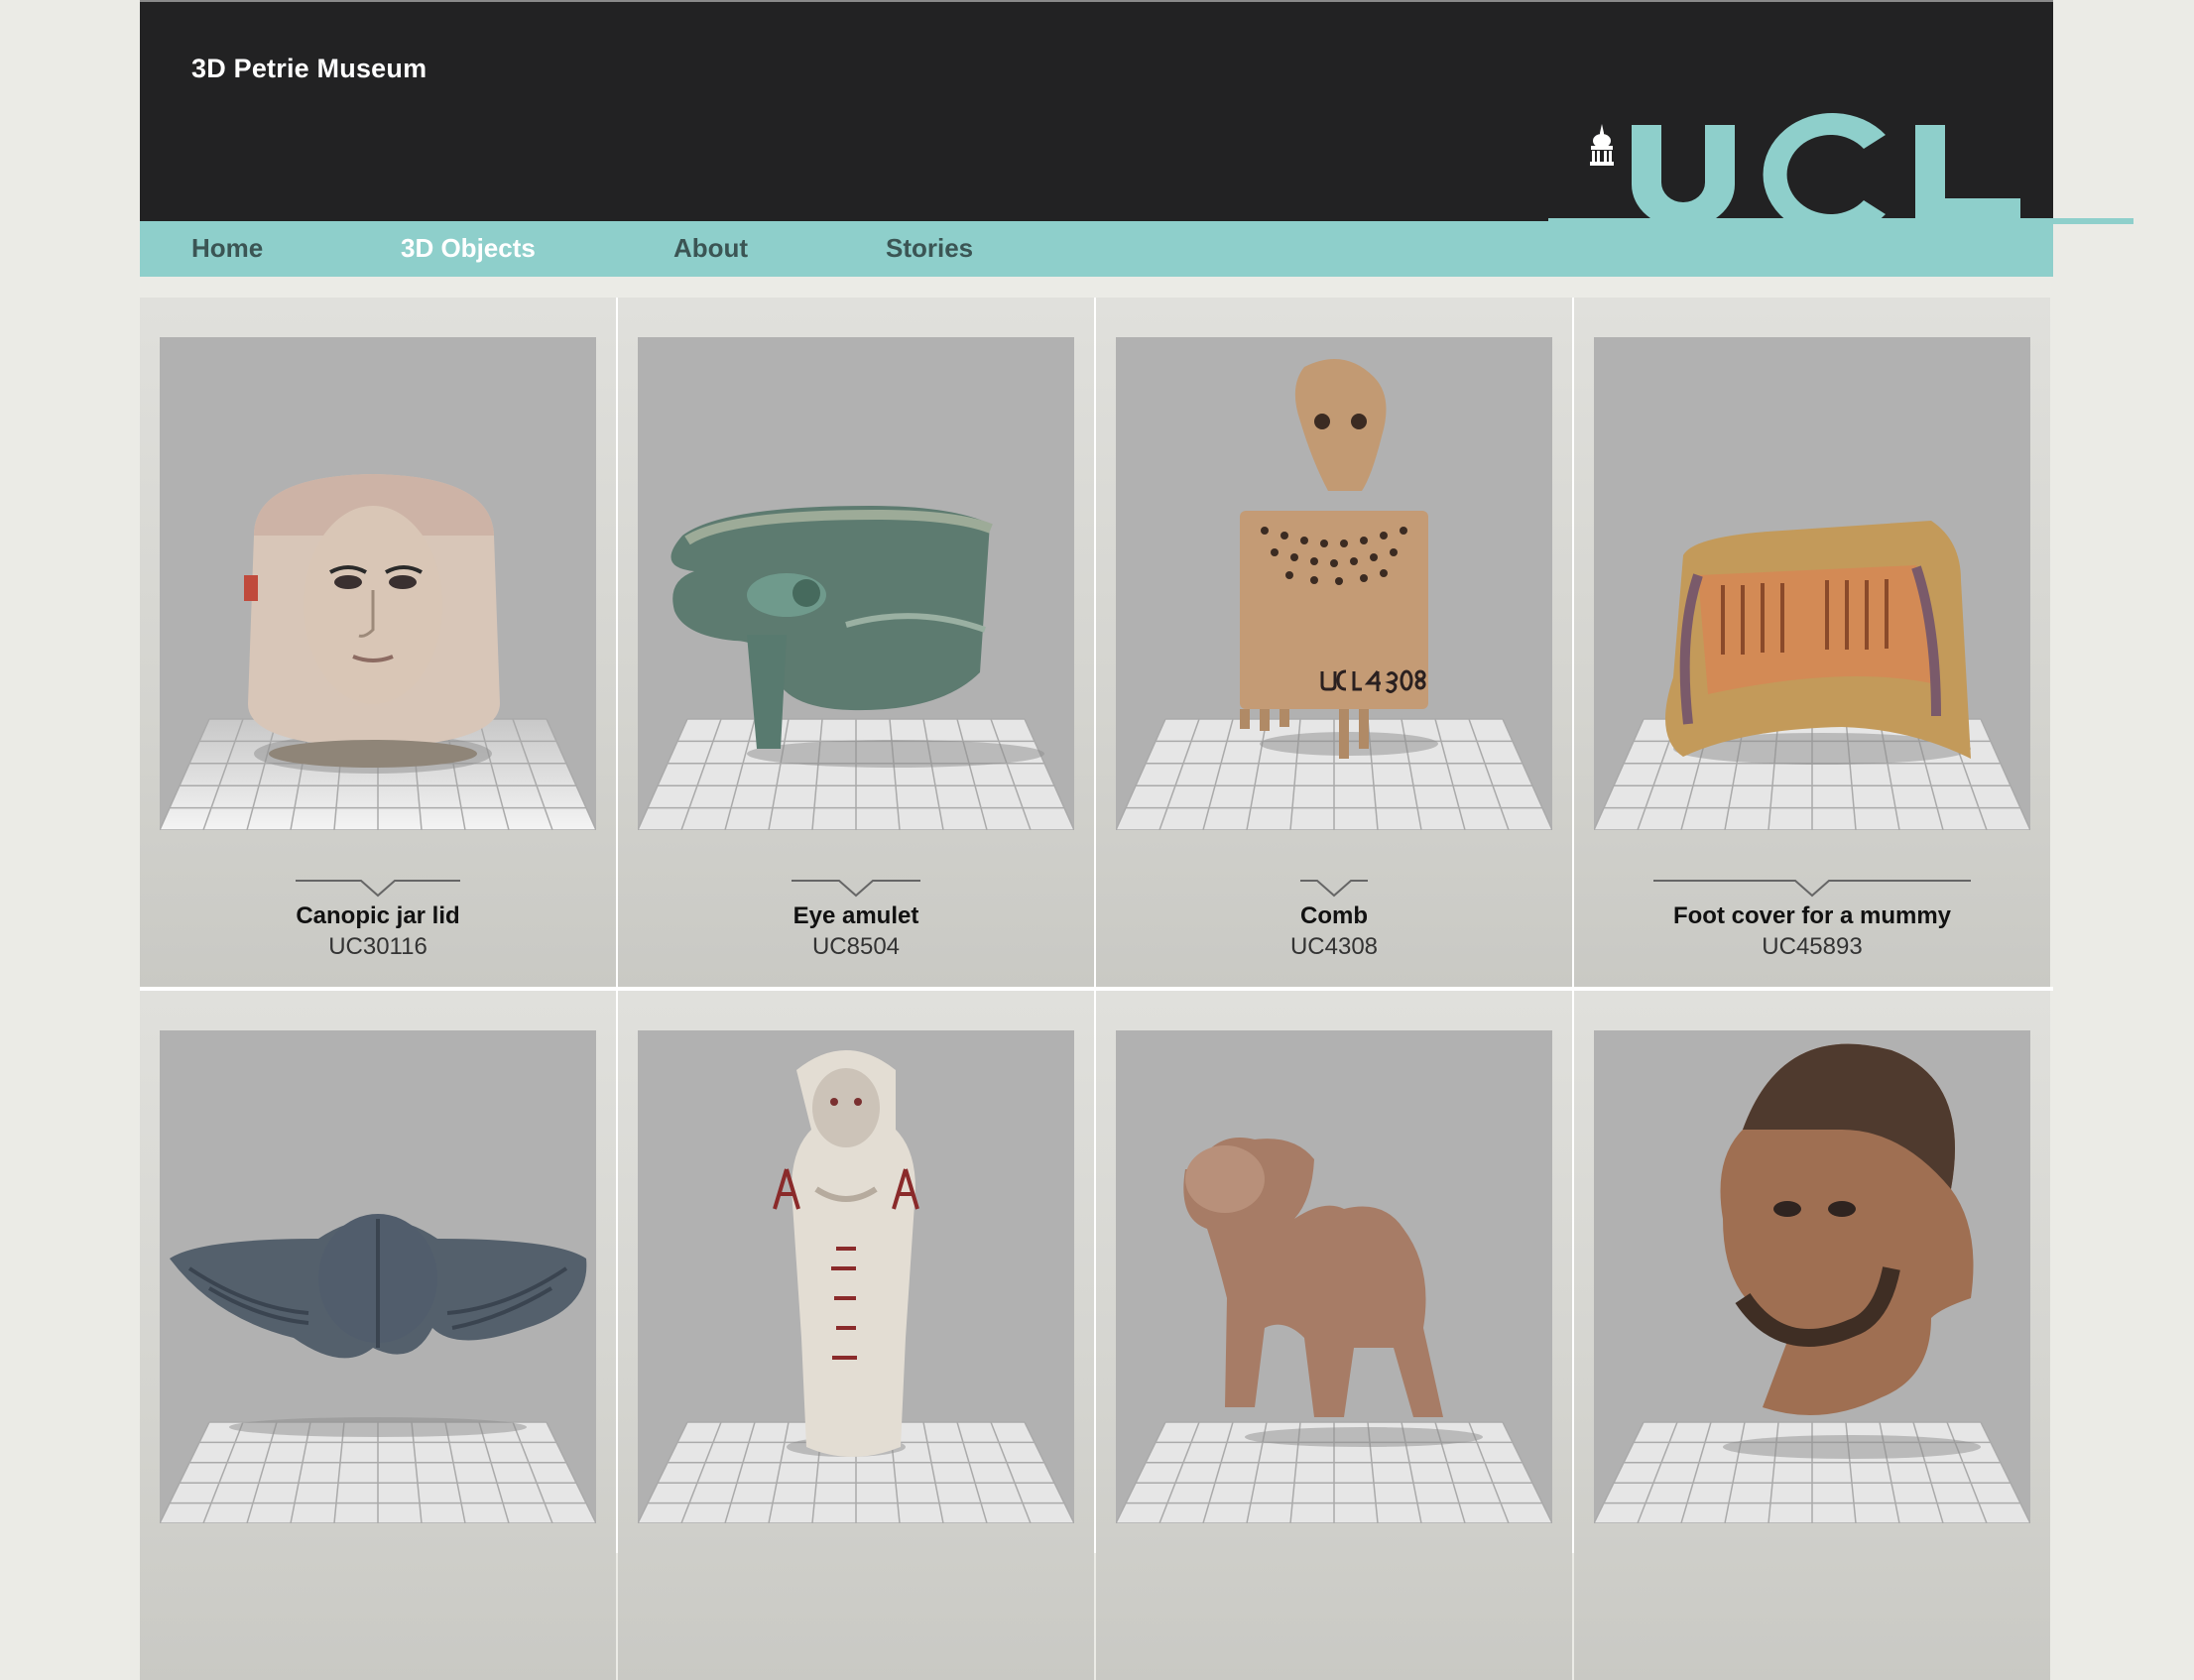 This screenshot has height=1680, width=2194. What do you see at coordinates (1096, 249) in the screenshot?
I see `main-nav: Home 3D Objects About Stories` at bounding box center [1096, 249].